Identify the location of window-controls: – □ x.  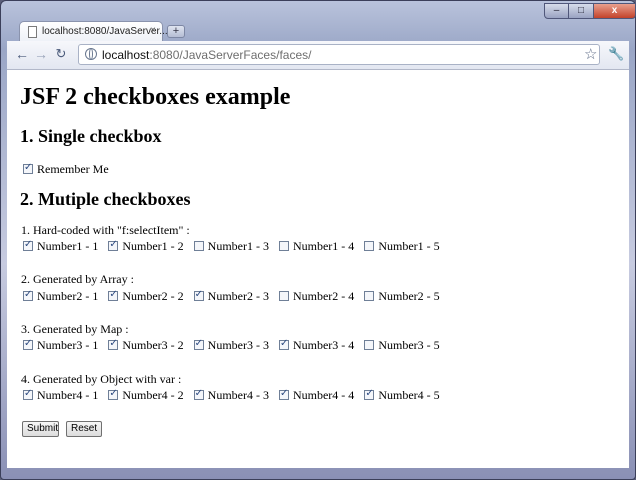
(590, 11).